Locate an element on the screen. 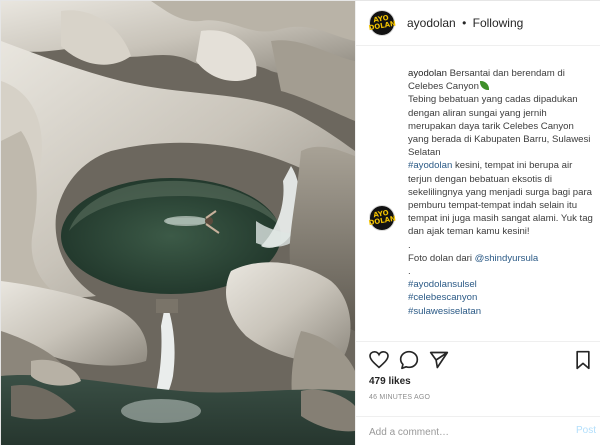  caption-credit-user: @shindyursula is located at coordinates (507, 258).